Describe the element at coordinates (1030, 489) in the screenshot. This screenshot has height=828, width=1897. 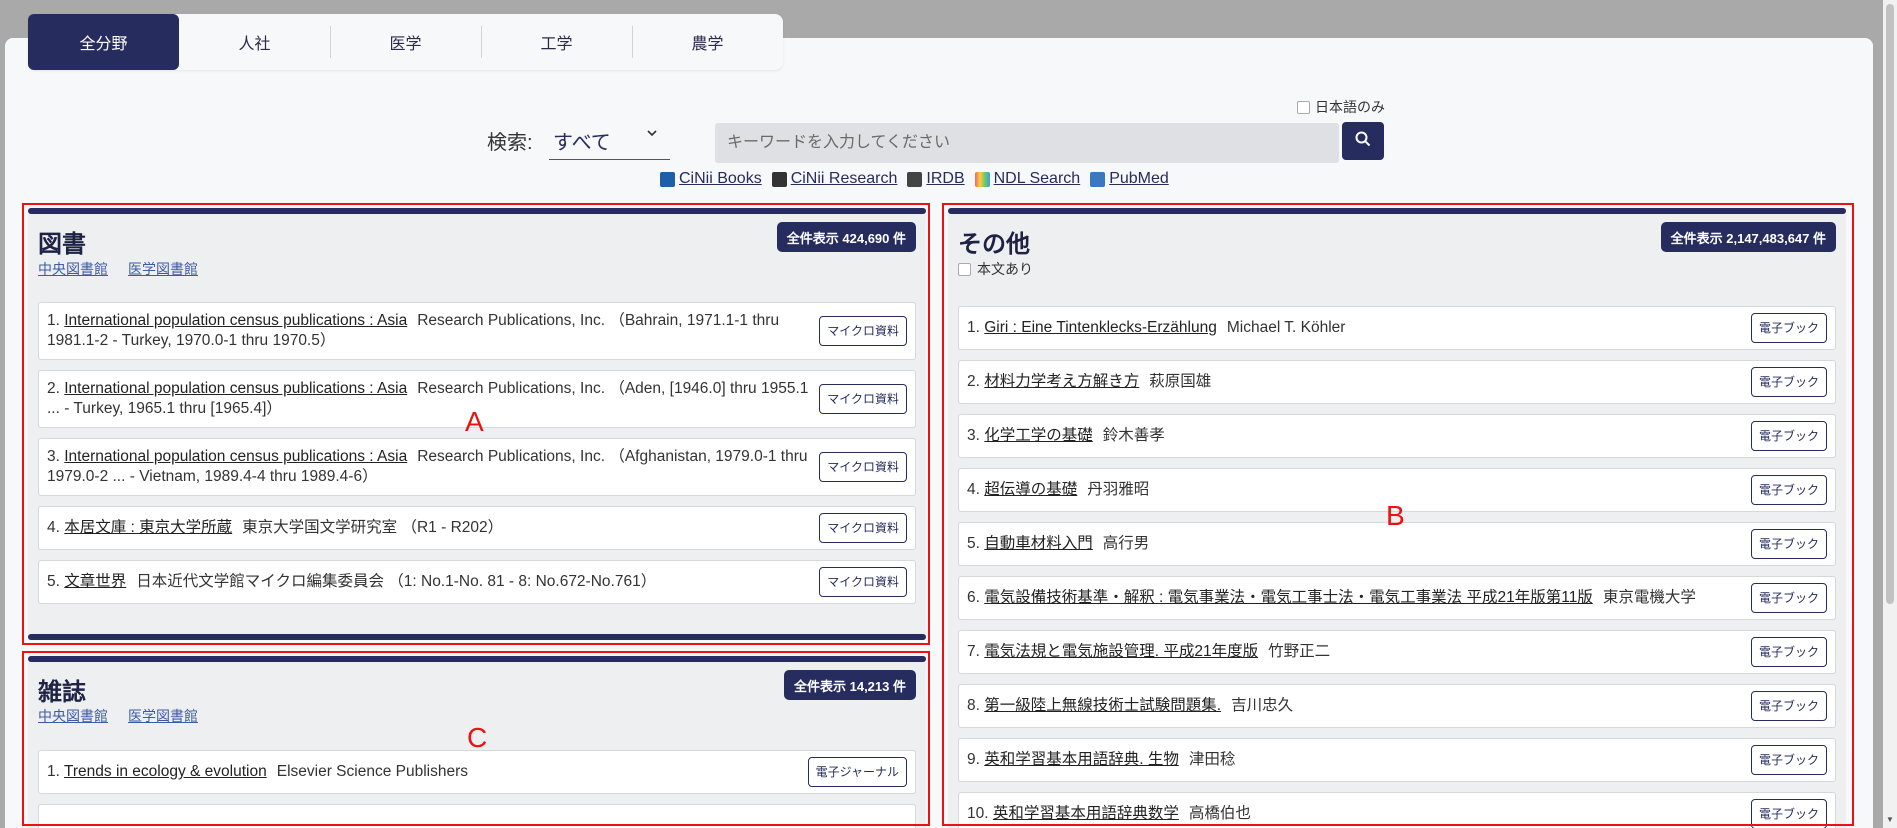
I see `item-title-link: 超伝導の基礎` at that location.